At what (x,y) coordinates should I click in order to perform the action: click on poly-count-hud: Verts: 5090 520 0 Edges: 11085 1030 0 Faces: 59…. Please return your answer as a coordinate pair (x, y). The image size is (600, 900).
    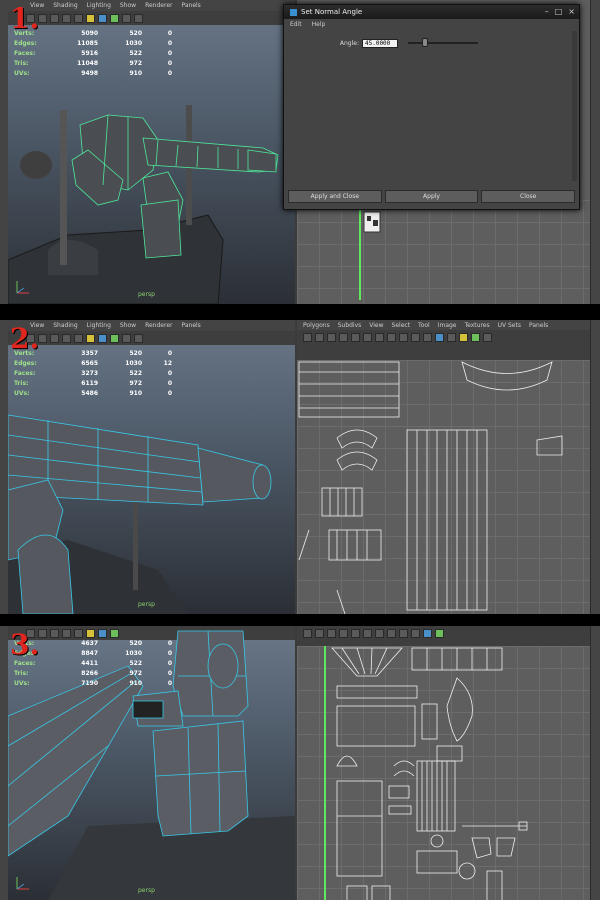
    Looking at the image, I should click on (93, 53).